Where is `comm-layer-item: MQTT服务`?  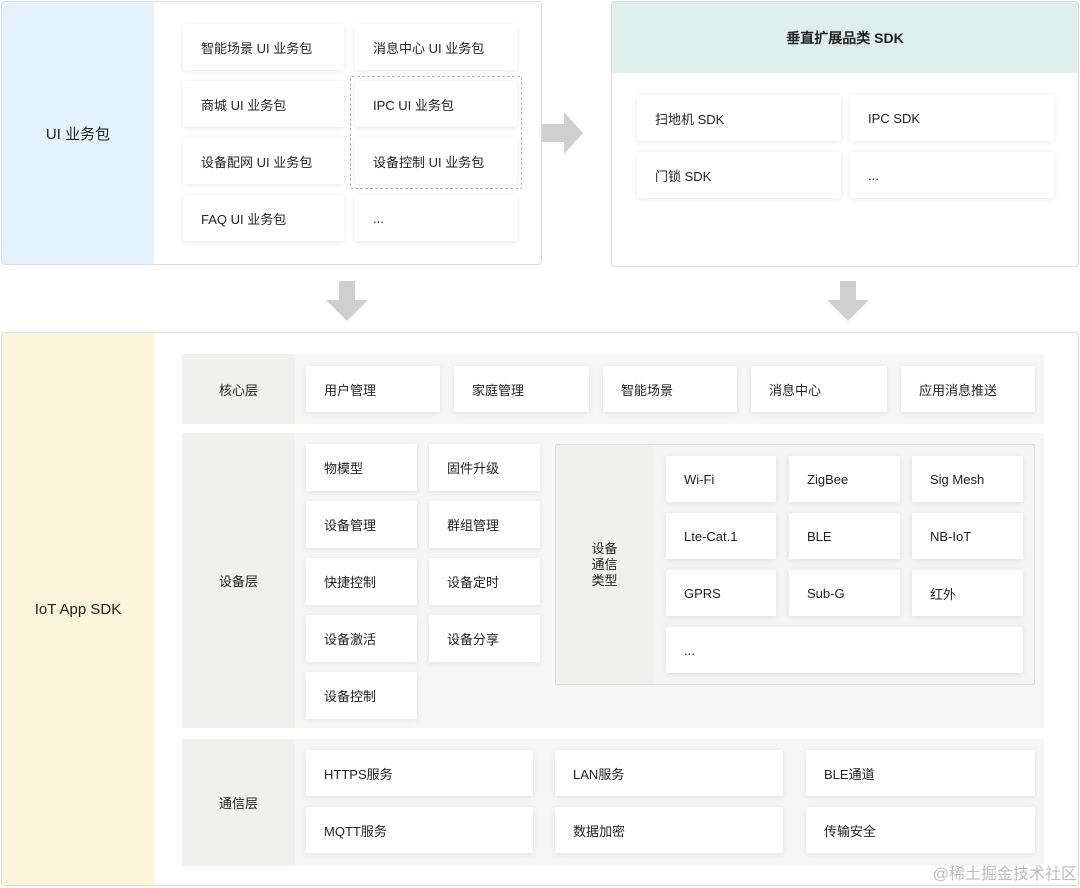
comm-layer-item: MQTT服务 is located at coordinates (419, 830).